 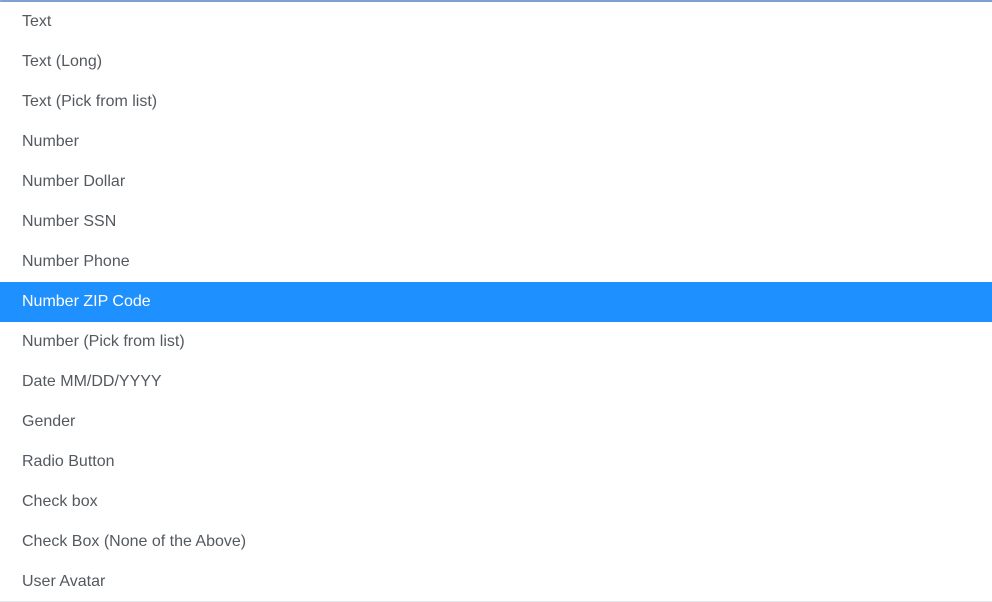 What do you see at coordinates (496, 462) in the screenshot?
I see `option-item: Radio Button` at bounding box center [496, 462].